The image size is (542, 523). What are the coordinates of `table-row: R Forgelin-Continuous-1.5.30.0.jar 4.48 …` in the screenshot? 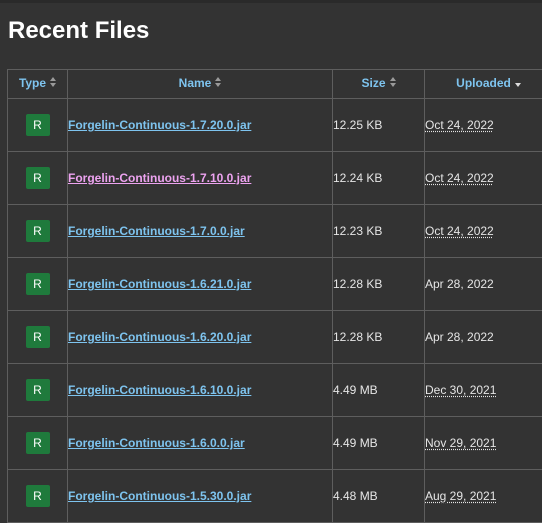 It's located at (275, 496).